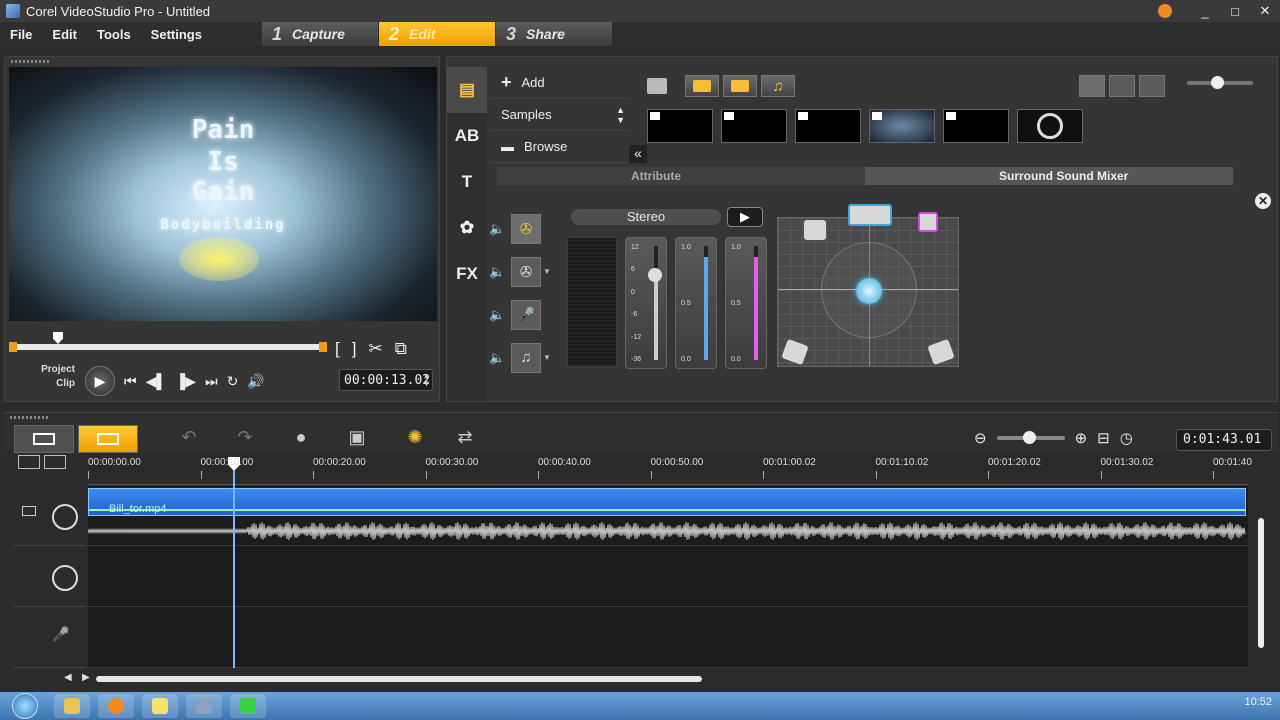 This screenshot has height=720, width=1280. Describe the element at coordinates (1122, 86) in the screenshot. I see `thumbnail-view-button` at that location.